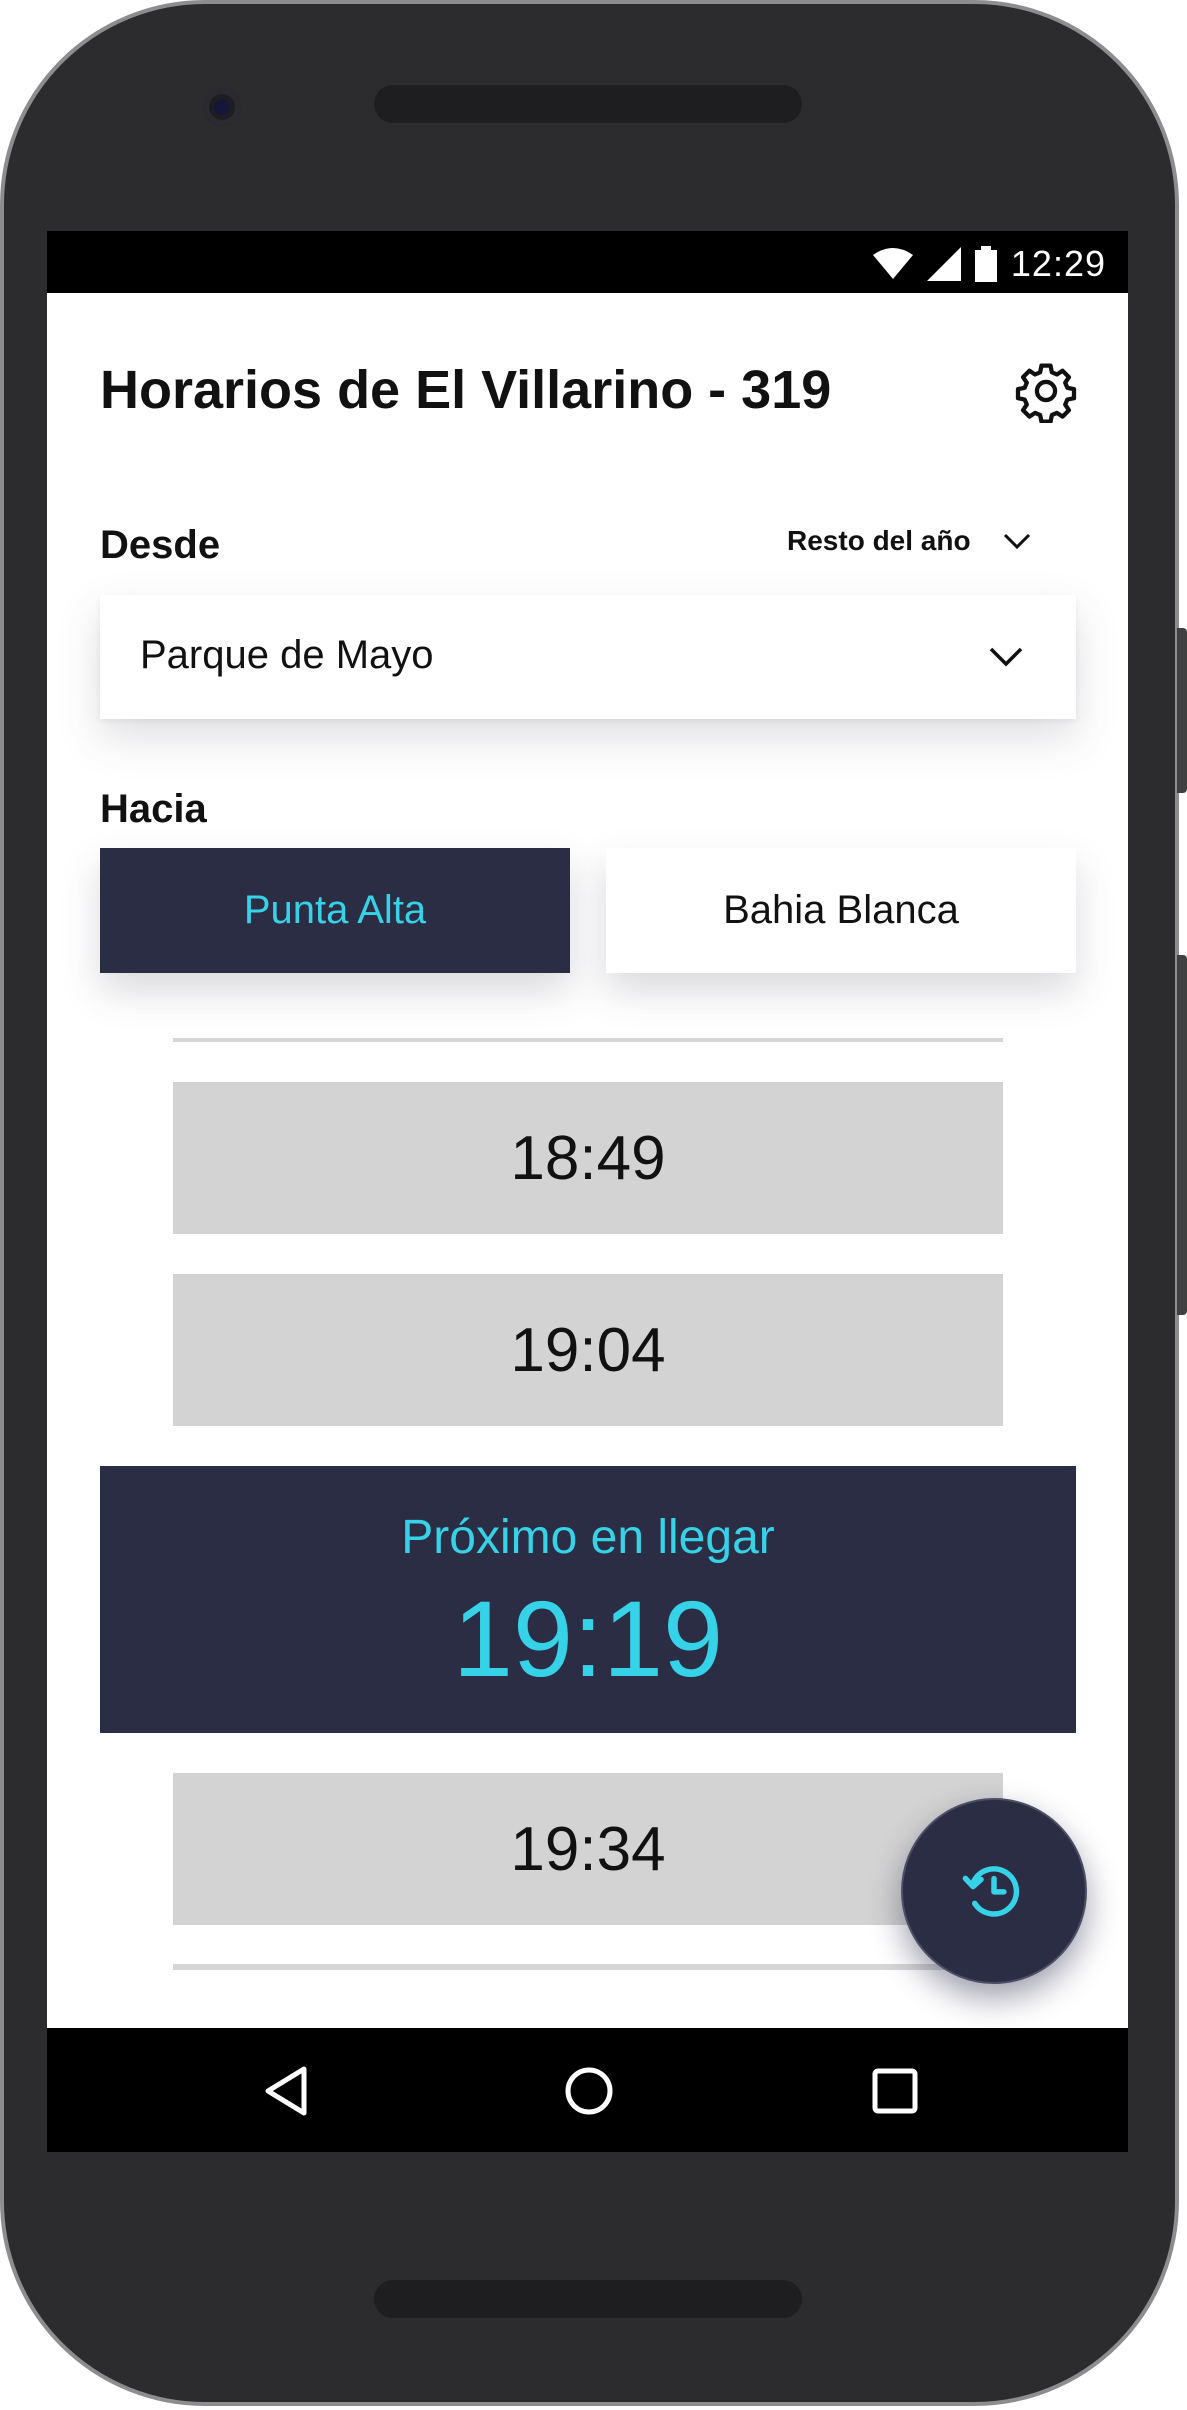 The width and height of the screenshot is (1187, 2410). What do you see at coordinates (588, 1350) in the screenshot?
I see `schedule-row: 19:04` at bounding box center [588, 1350].